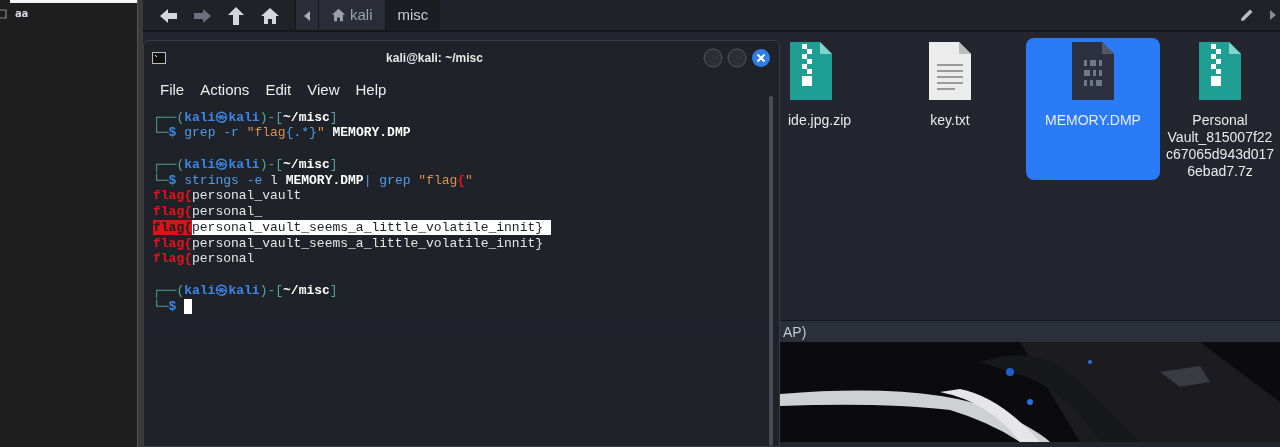  I want to click on document-tile: ide.jpg.zip, so click(831, 109).